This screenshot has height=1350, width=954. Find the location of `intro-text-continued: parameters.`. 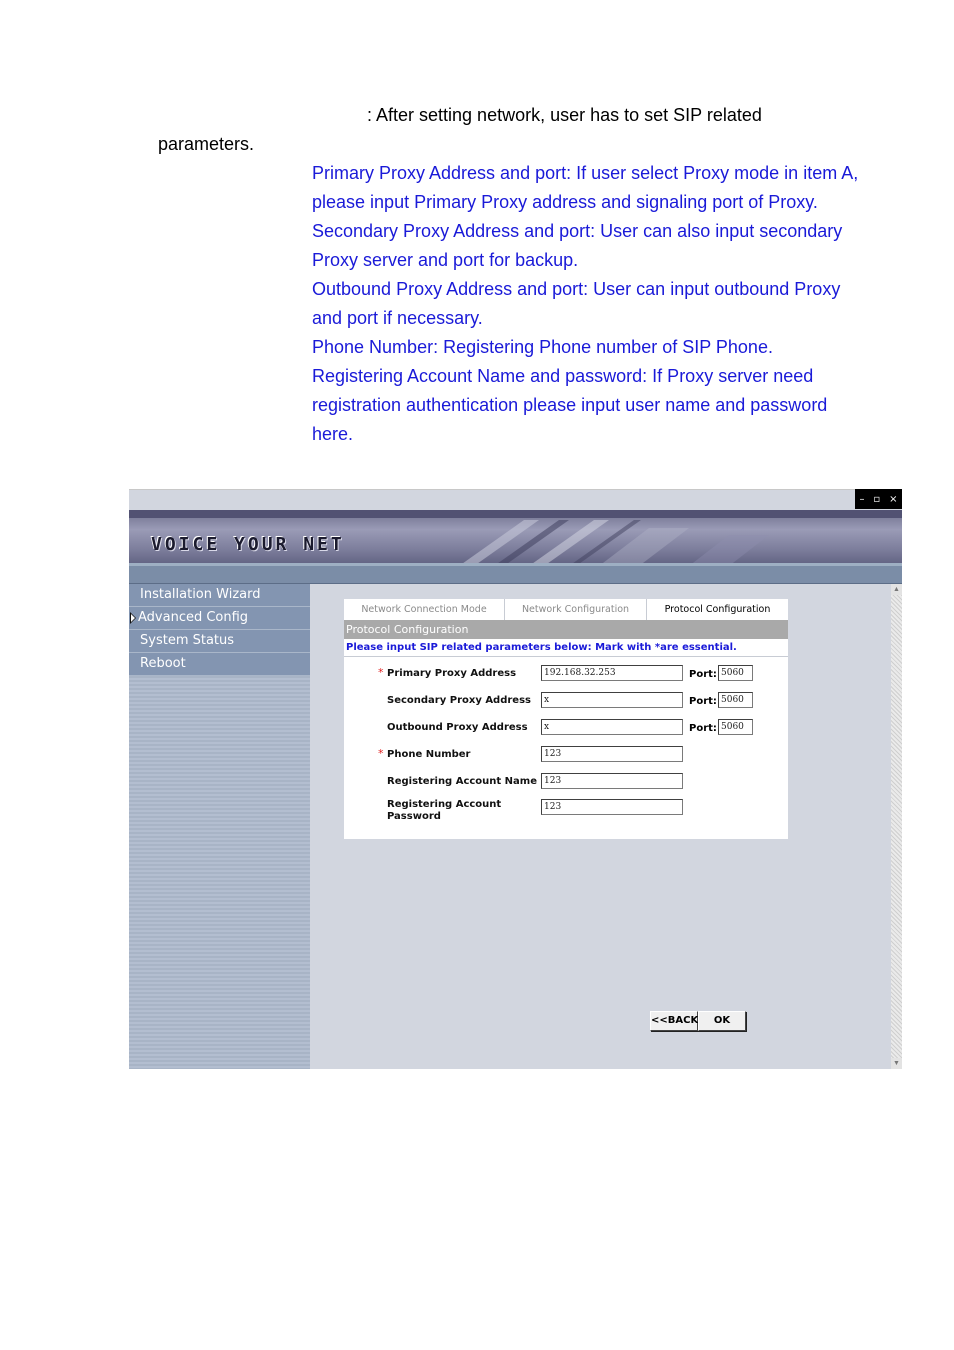

intro-text-continued: parameters. is located at coordinates (206, 144).